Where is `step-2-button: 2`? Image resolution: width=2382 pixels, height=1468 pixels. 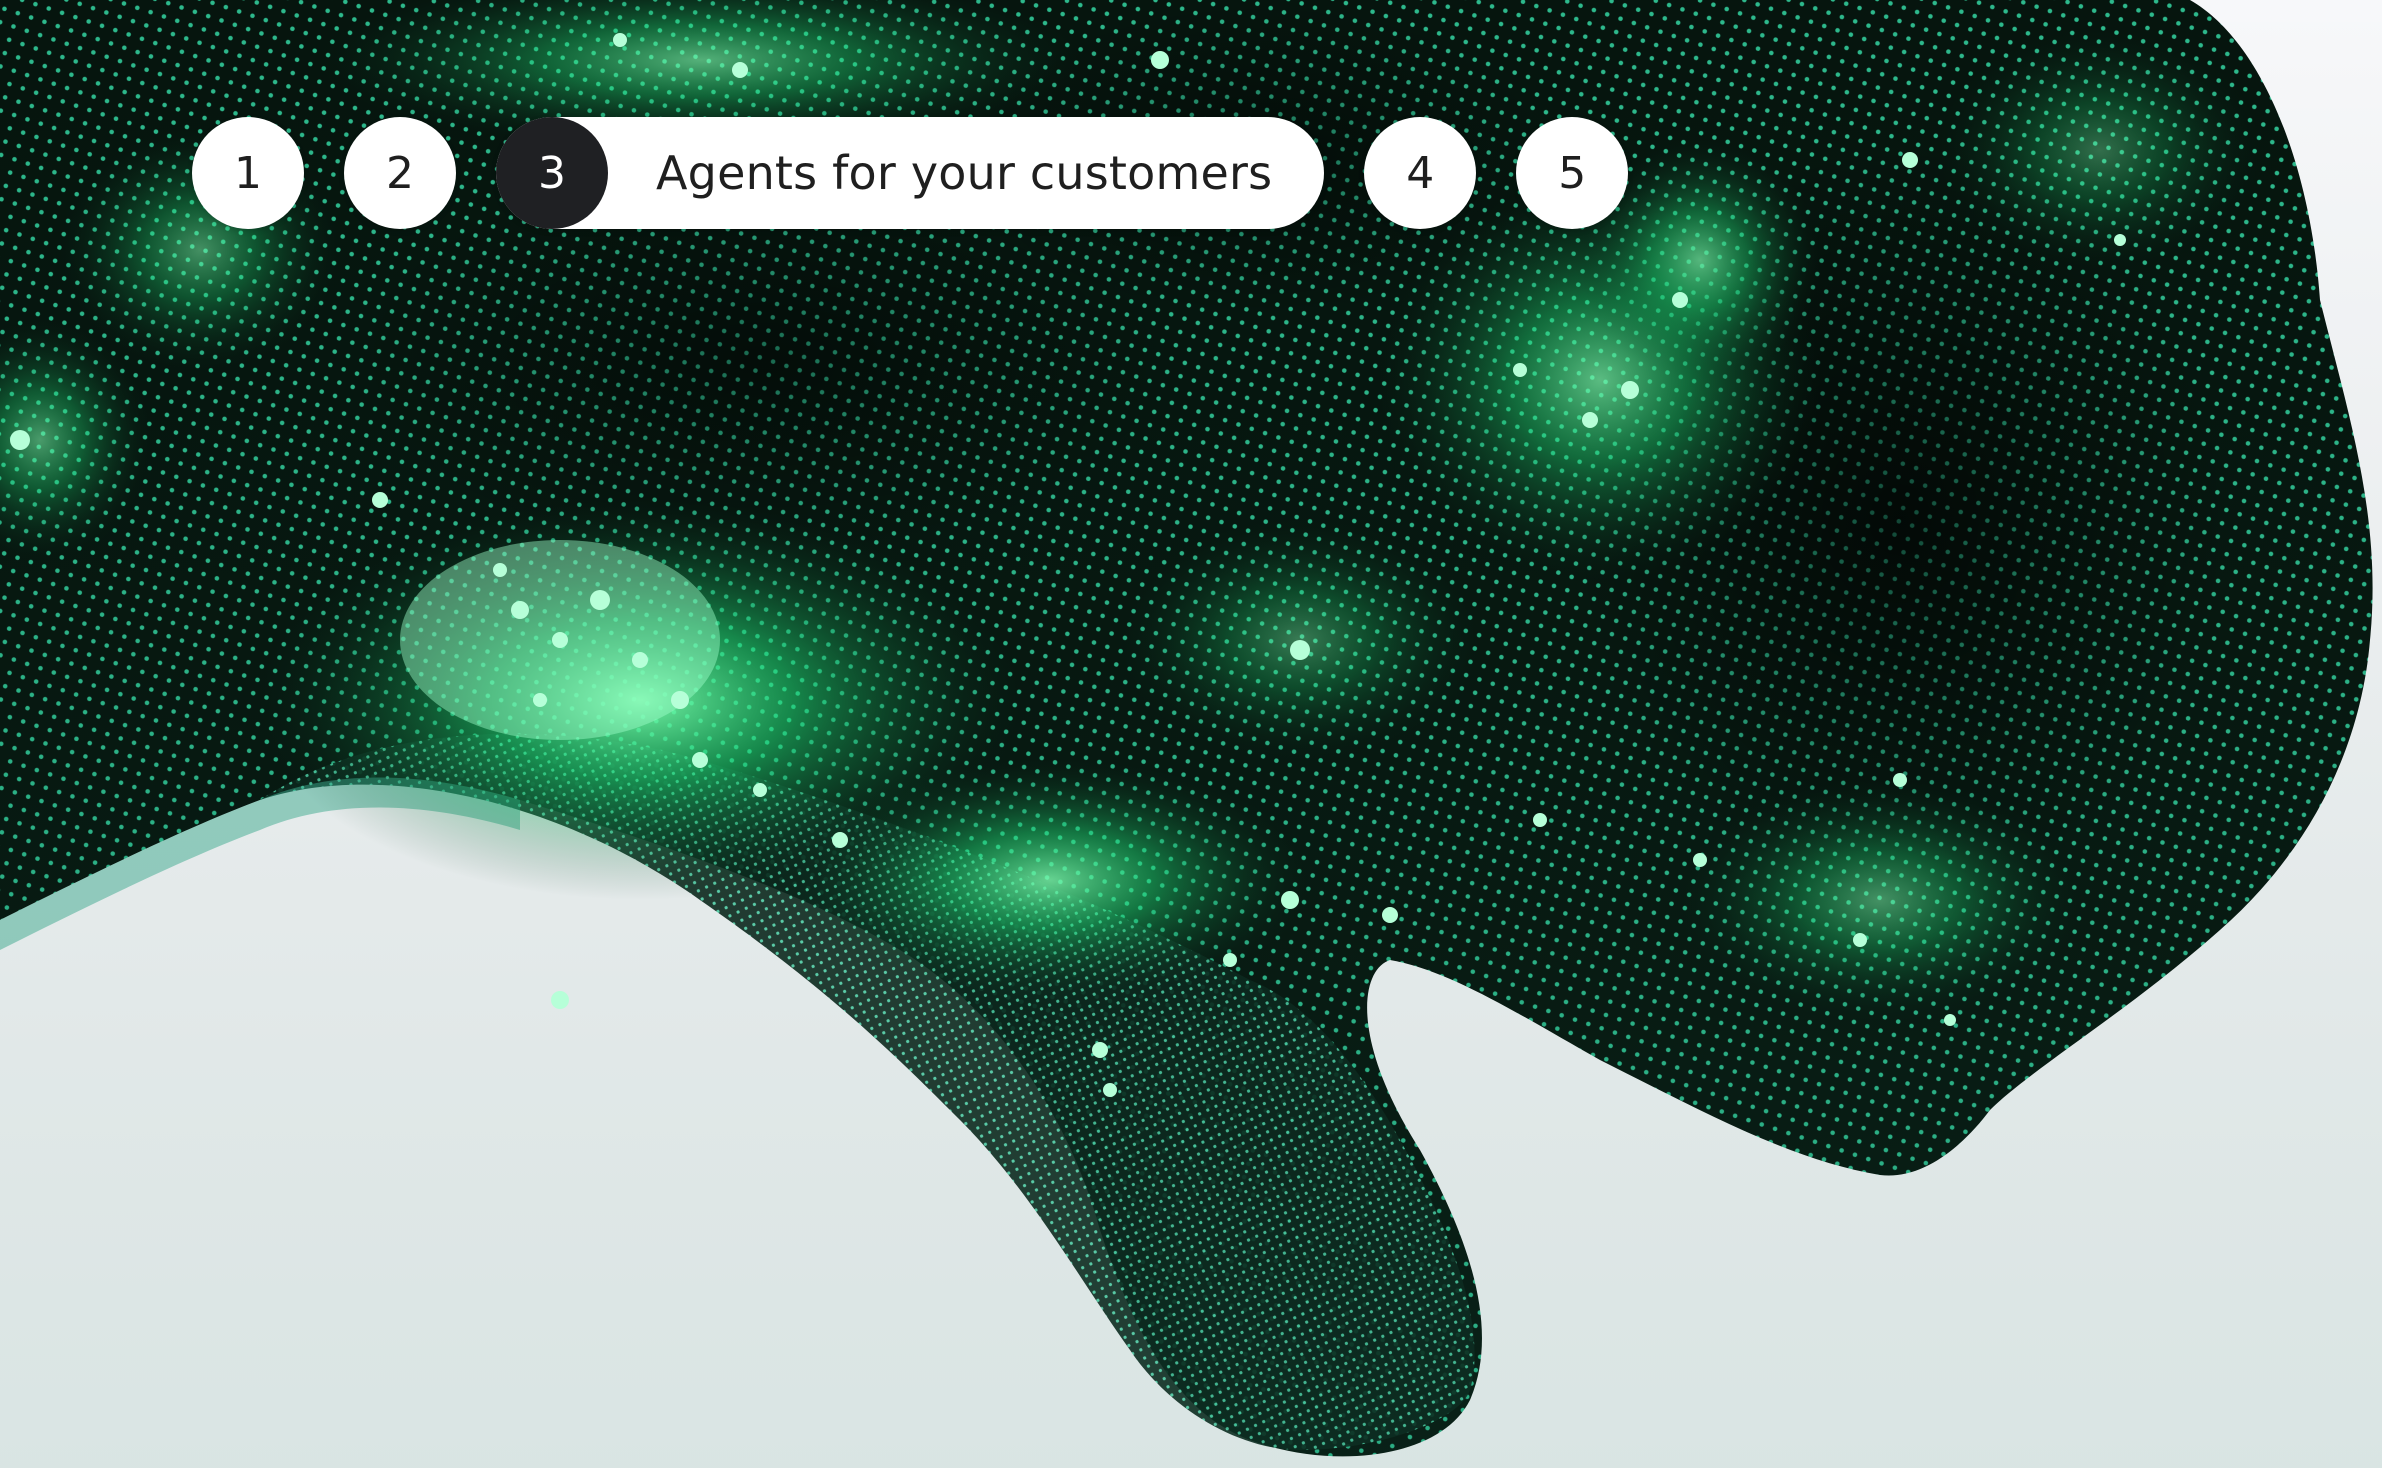 step-2-button: 2 is located at coordinates (400, 173).